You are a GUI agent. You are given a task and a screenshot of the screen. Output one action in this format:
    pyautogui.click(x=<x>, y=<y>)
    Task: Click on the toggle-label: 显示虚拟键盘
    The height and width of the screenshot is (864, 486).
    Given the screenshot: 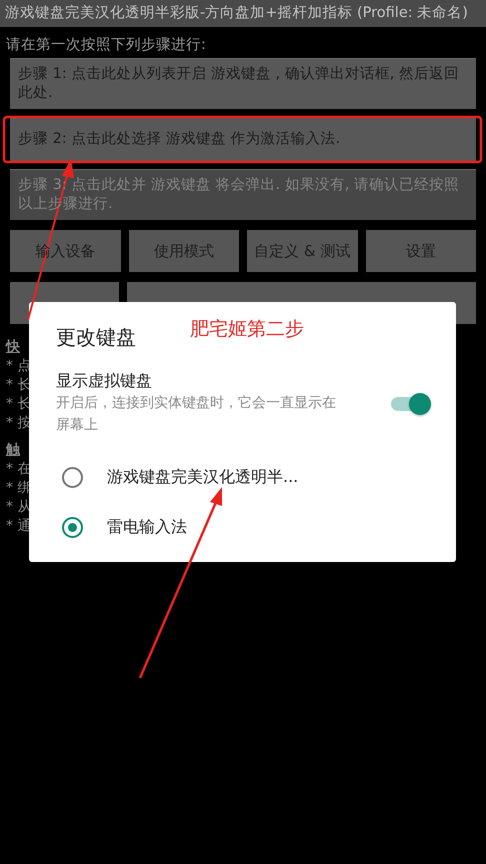 What is the action you would take?
    pyautogui.click(x=104, y=381)
    